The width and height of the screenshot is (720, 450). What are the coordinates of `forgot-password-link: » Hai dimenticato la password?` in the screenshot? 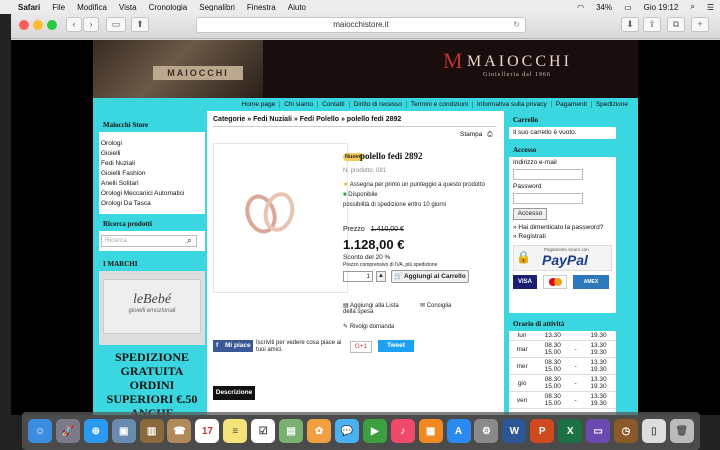 It's located at (562, 228).